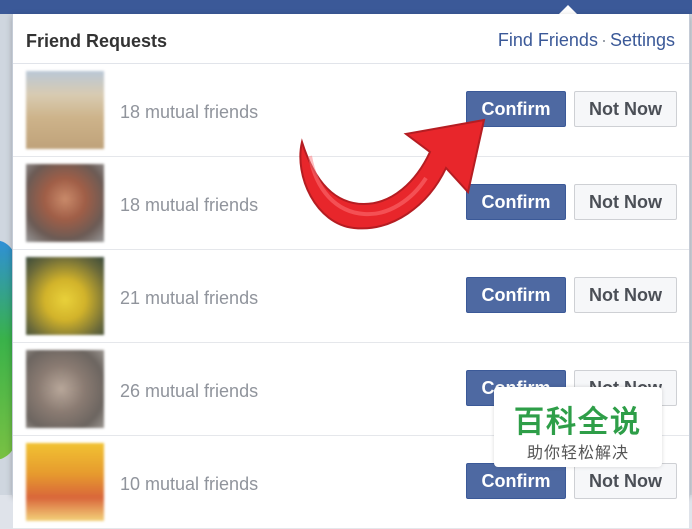 The image size is (692, 529). Describe the element at coordinates (189, 484) in the screenshot. I see `mutual-friends-count: 10 mutual friends` at that location.